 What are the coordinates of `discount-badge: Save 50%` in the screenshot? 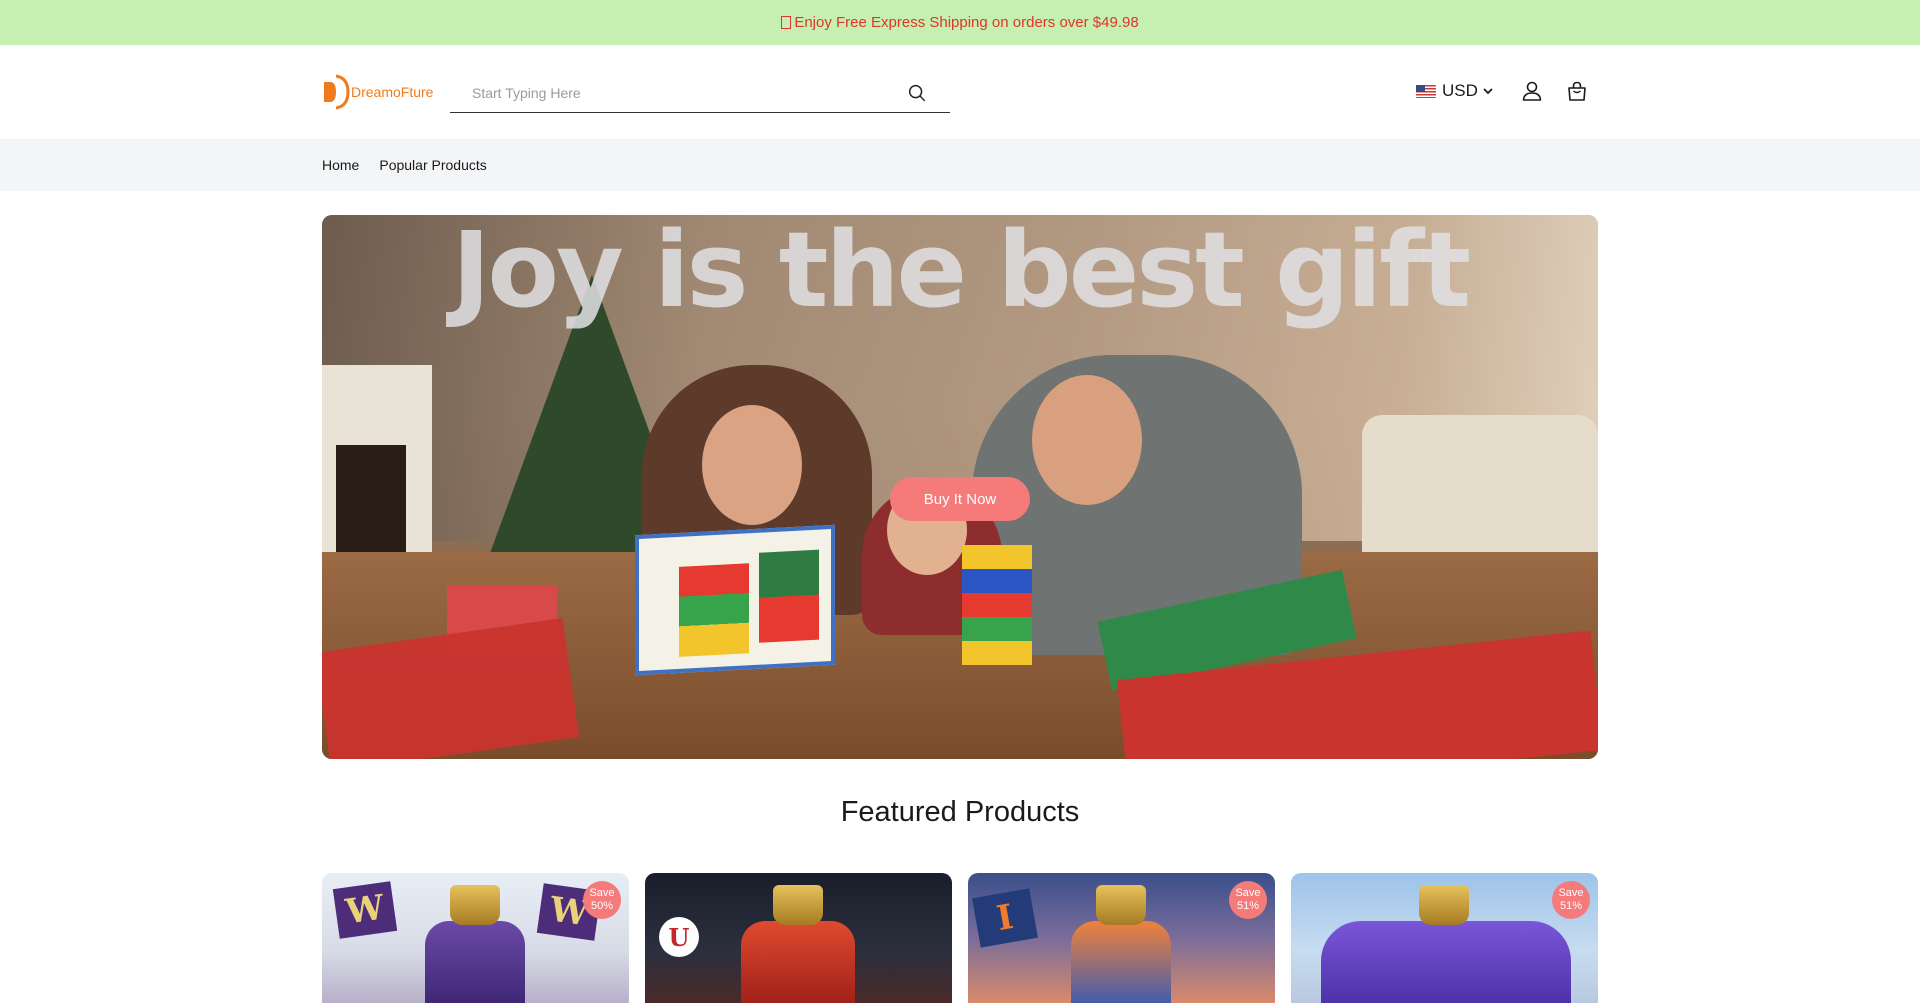 It's located at (602, 900).